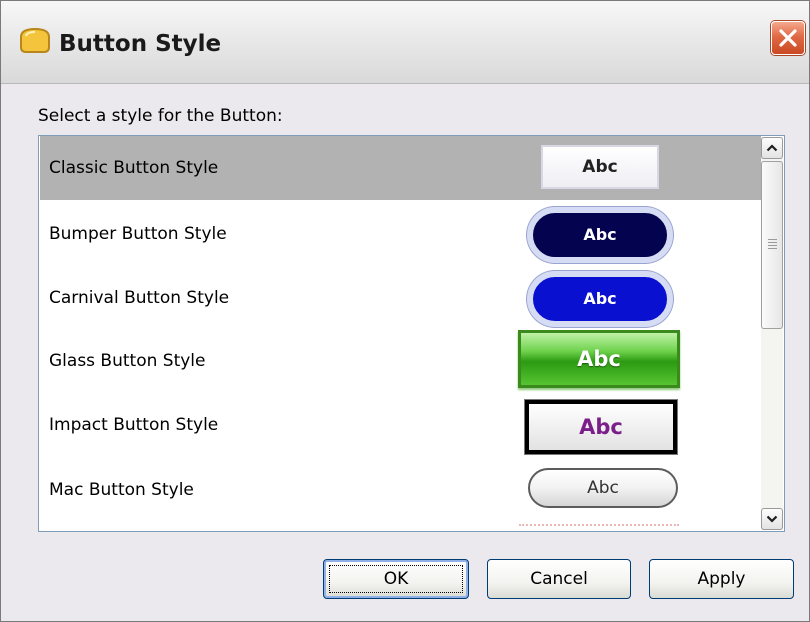 Image resolution: width=810 pixels, height=622 pixels. What do you see at coordinates (35, 40) in the screenshot?
I see `app-icon` at bounding box center [35, 40].